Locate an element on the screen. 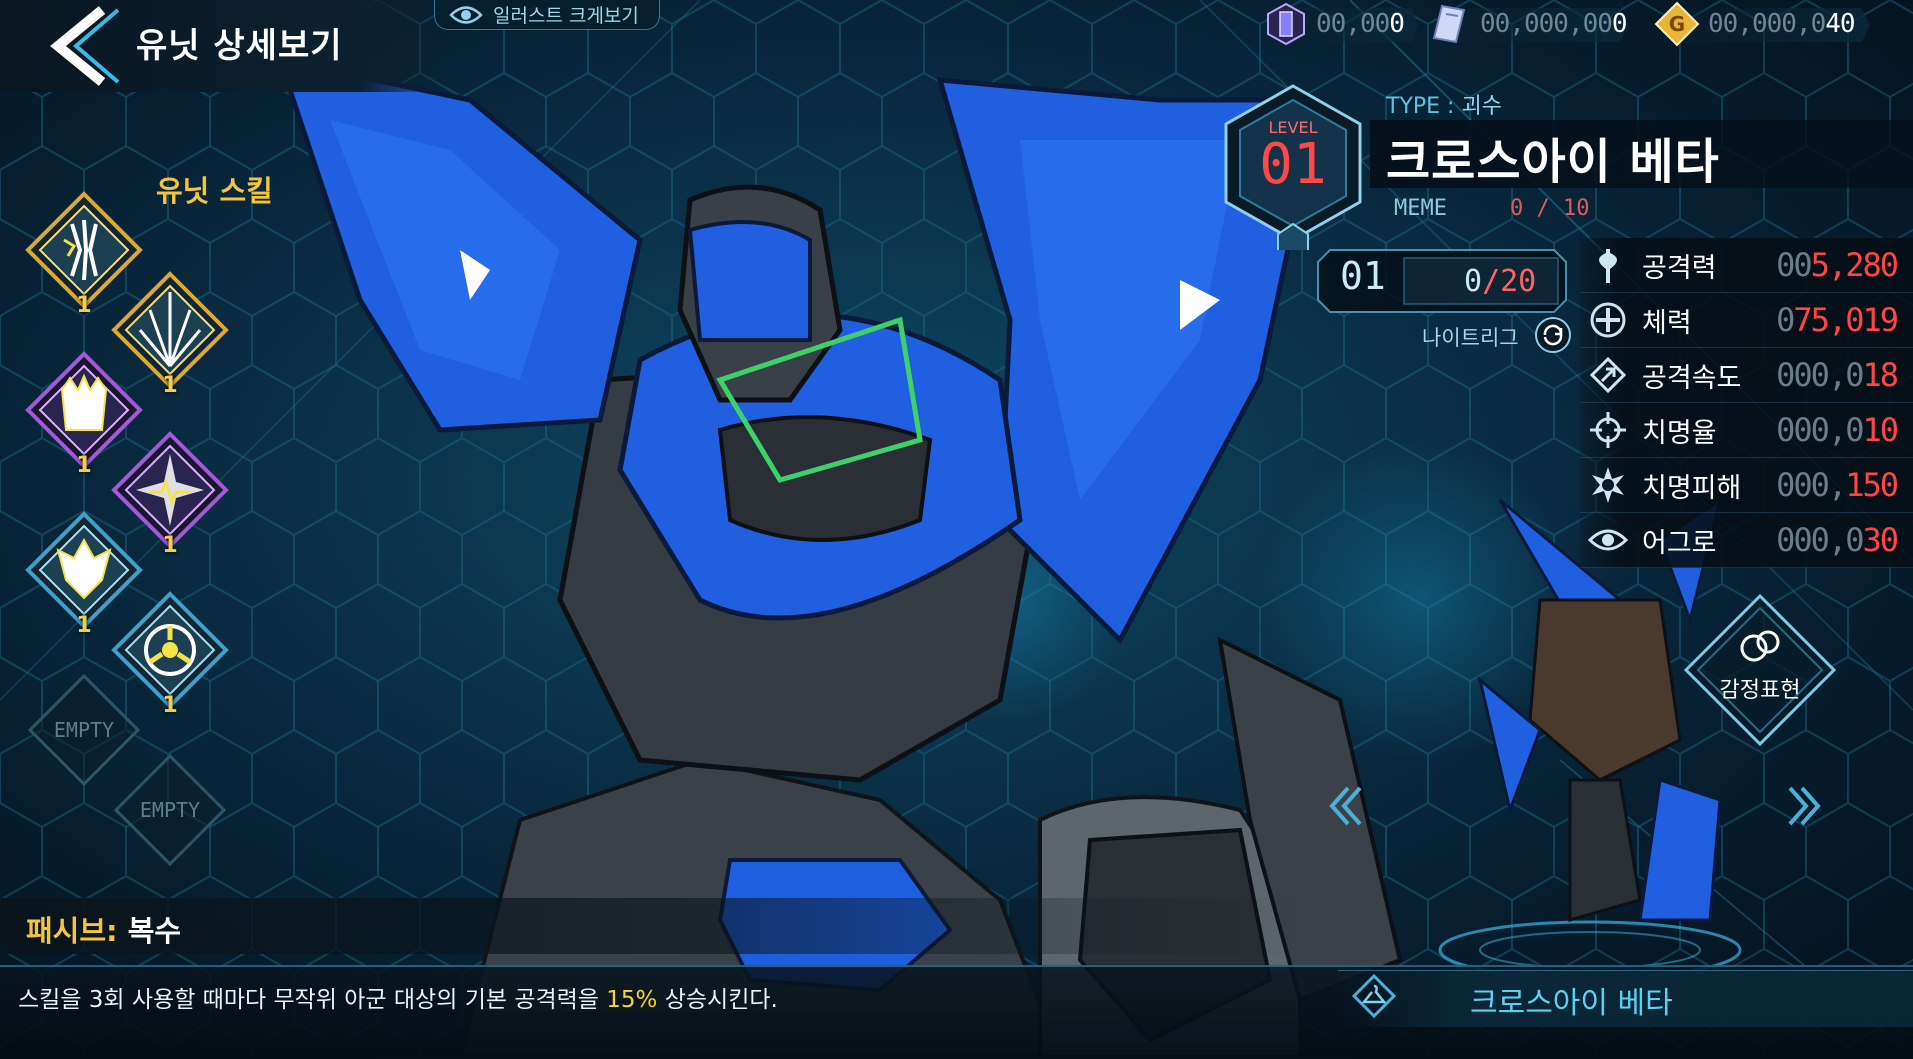 The height and width of the screenshot is (1059, 1913). illust-view-button: 일러스트 크게보기 is located at coordinates (547, 15).